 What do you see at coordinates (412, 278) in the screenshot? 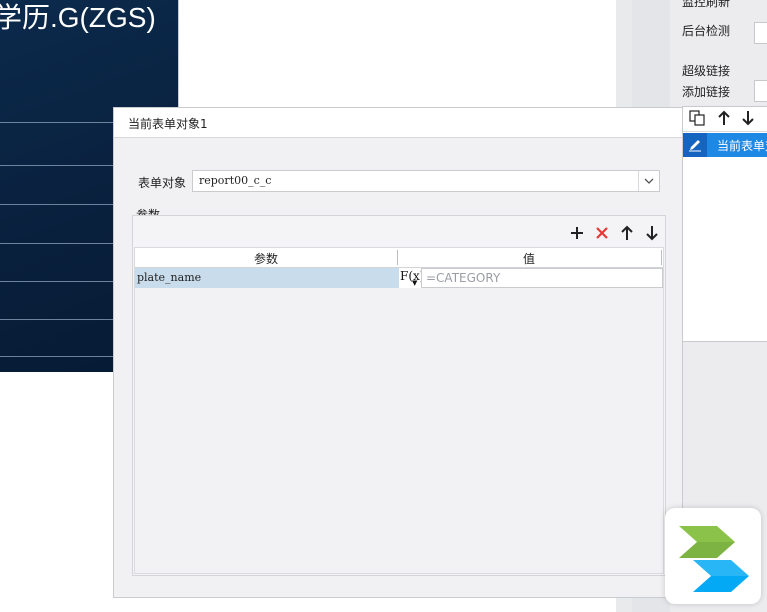
I see `formula-button: F(x) ▼` at bounding box center [412, 278].